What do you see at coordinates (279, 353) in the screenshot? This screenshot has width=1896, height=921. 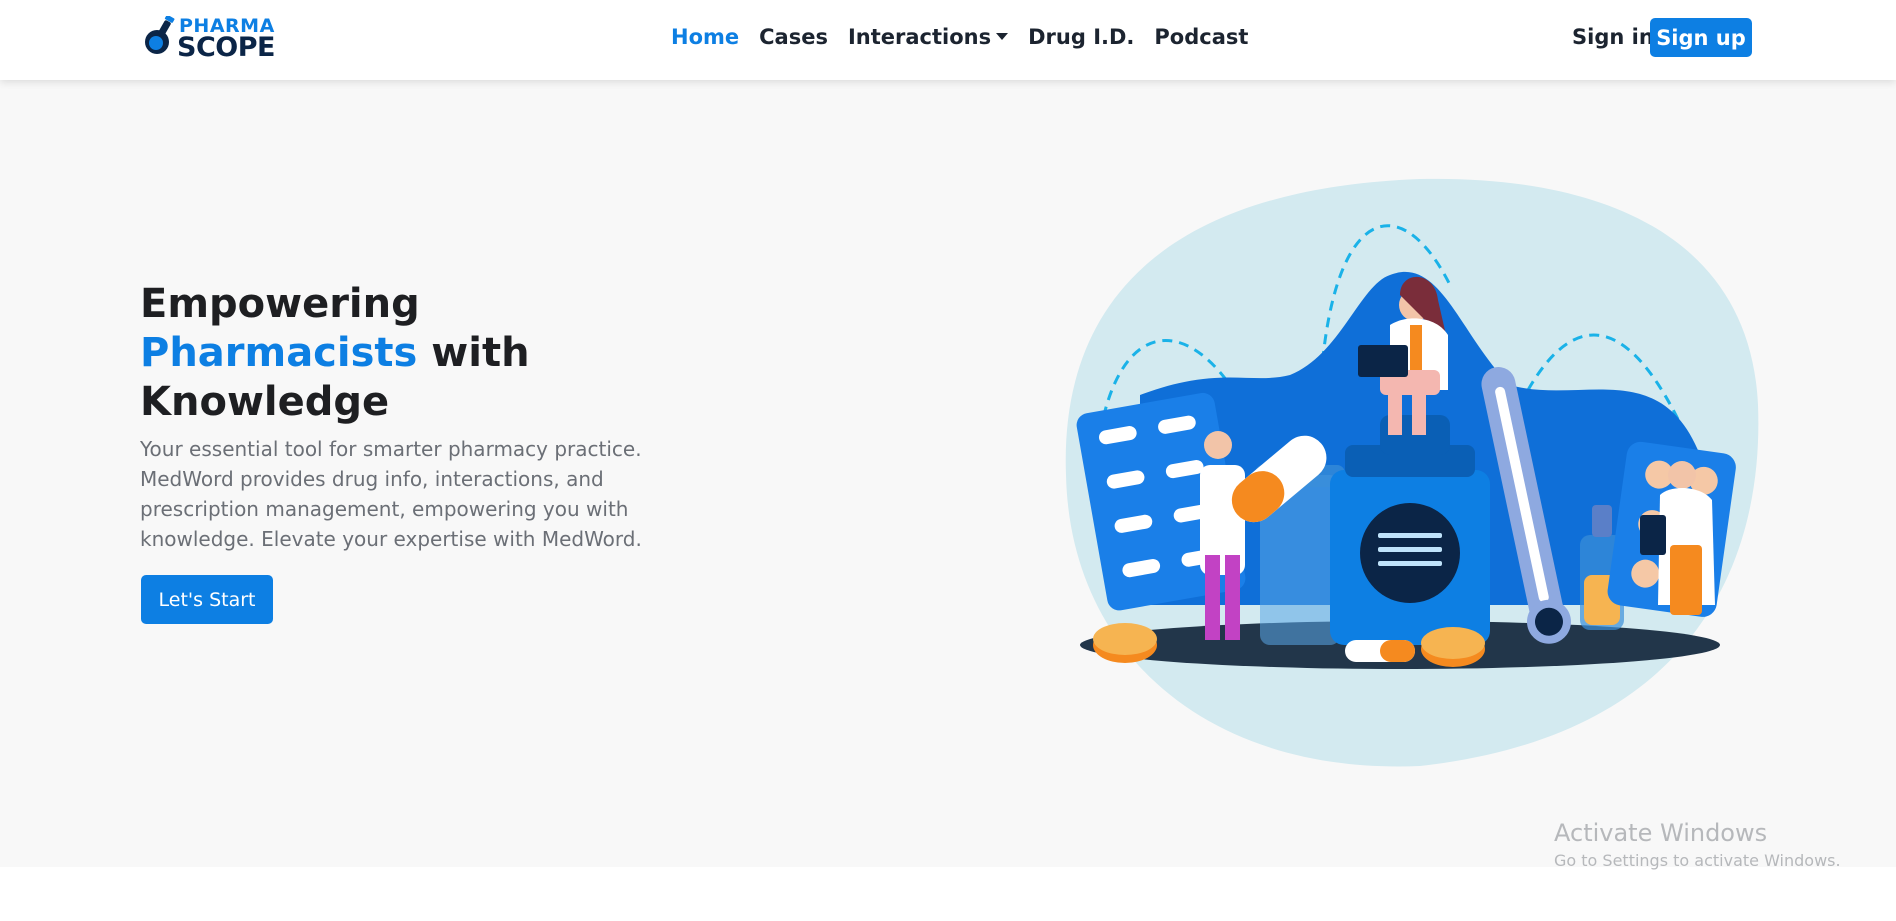 I see `headline-highlight: Pharmacists` at bounding box center [279, 353].